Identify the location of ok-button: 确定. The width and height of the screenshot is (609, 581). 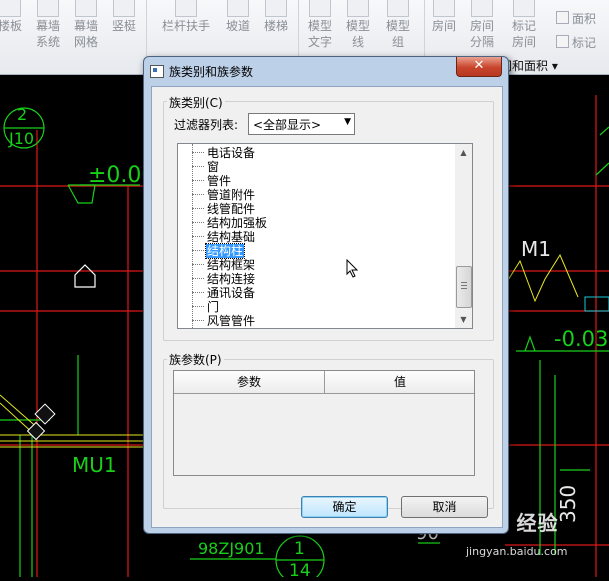
(344, 507).